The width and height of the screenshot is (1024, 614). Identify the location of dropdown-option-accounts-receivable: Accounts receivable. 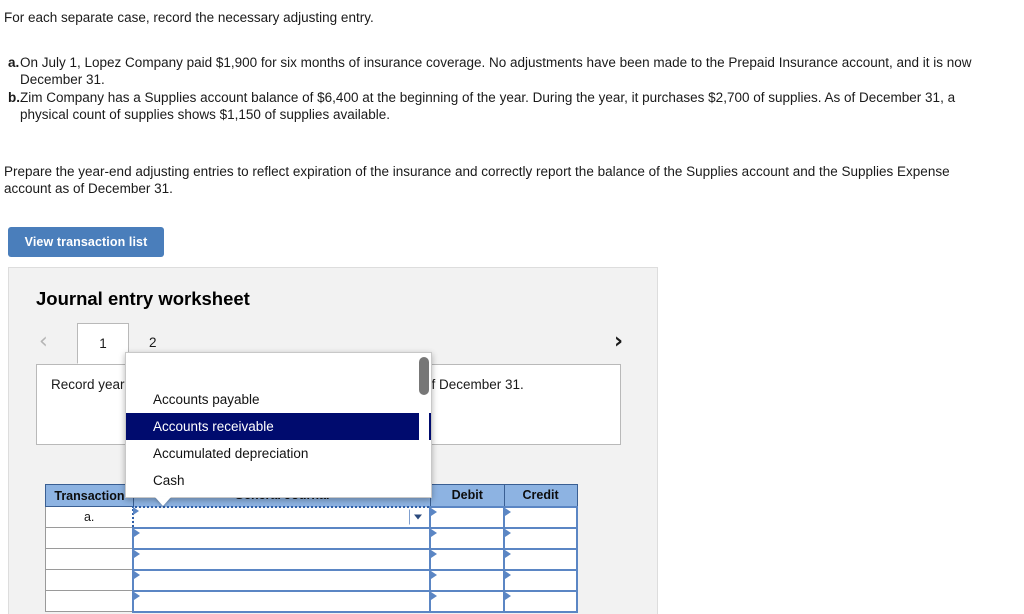
(278, 426).